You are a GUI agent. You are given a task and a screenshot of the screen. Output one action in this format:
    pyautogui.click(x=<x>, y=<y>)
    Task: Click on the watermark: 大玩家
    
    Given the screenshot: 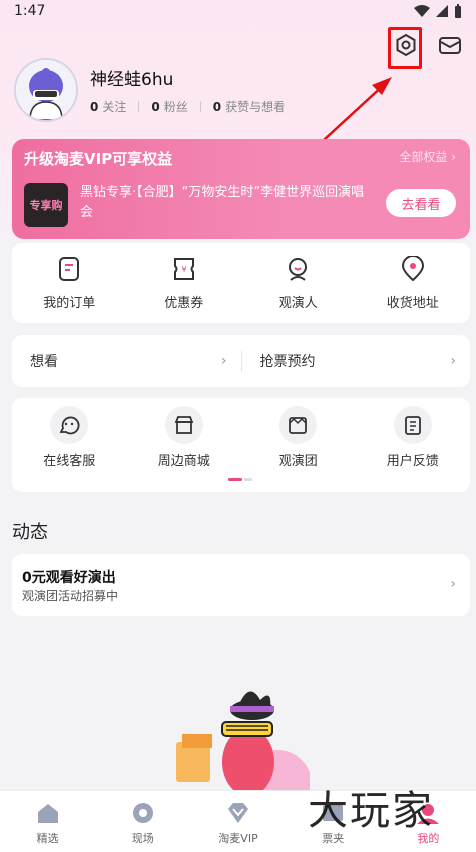 What is the action you would take?
    pyautogui.click(x=371, y=811)
    